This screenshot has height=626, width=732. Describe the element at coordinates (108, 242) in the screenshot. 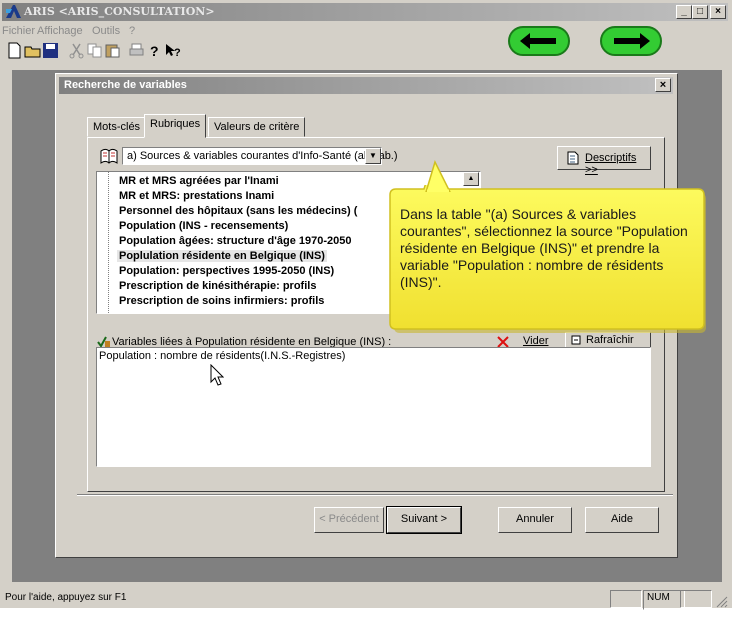

I see `tree-guide-line` at that location.